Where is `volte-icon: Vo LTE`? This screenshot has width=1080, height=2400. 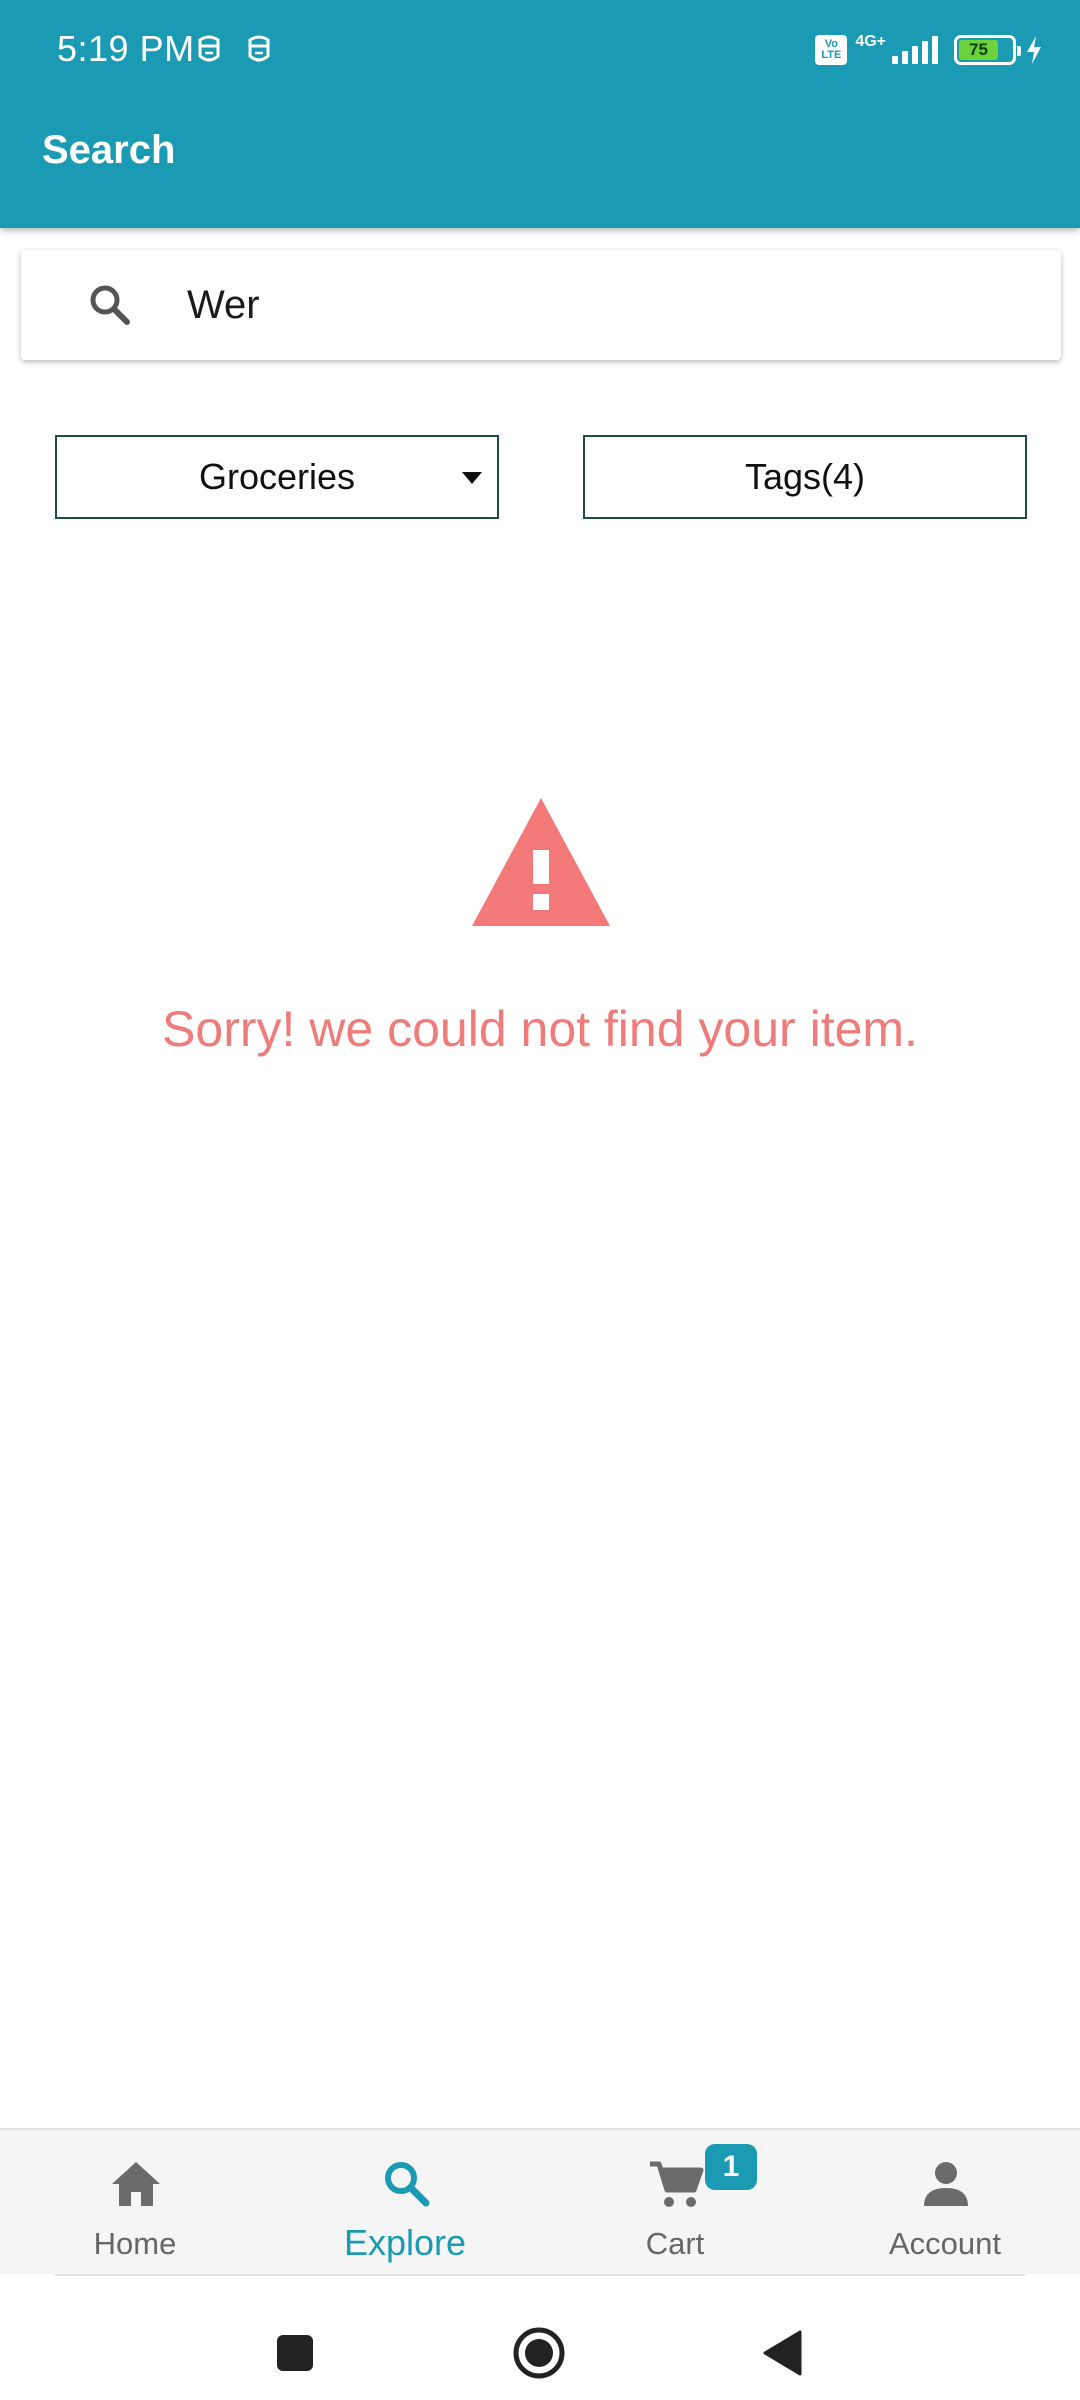 volte-icon: Vo LTE is located at coordinates (831, 50).